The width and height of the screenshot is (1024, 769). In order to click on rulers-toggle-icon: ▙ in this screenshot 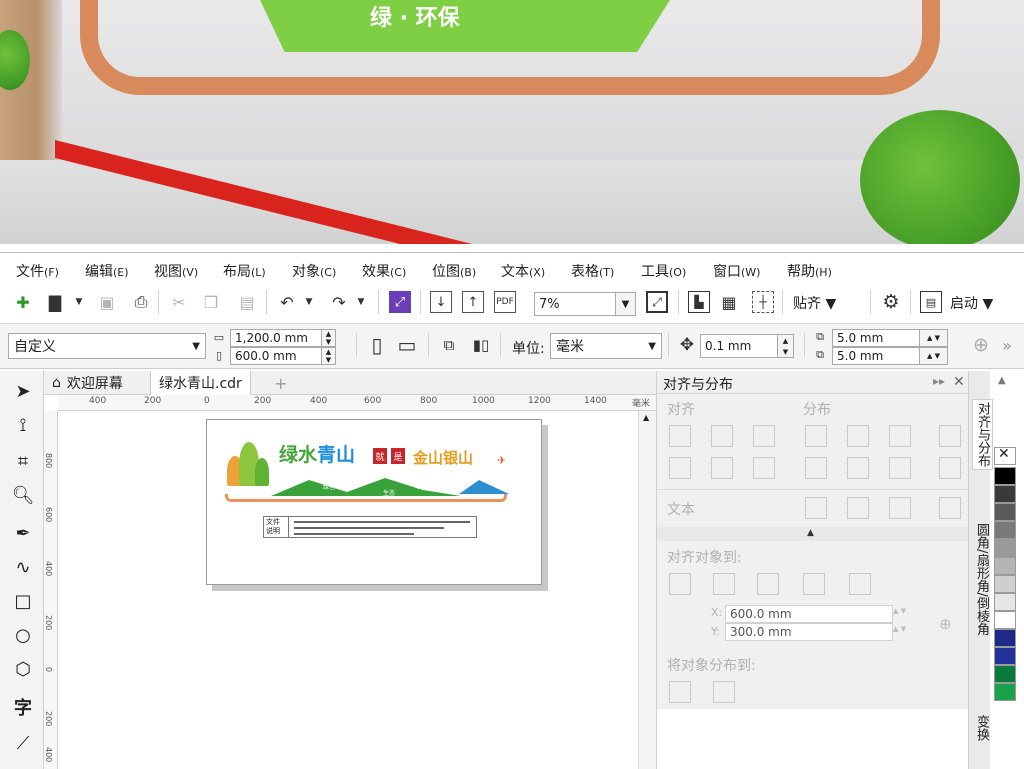, I will do `click(699, 302)`.